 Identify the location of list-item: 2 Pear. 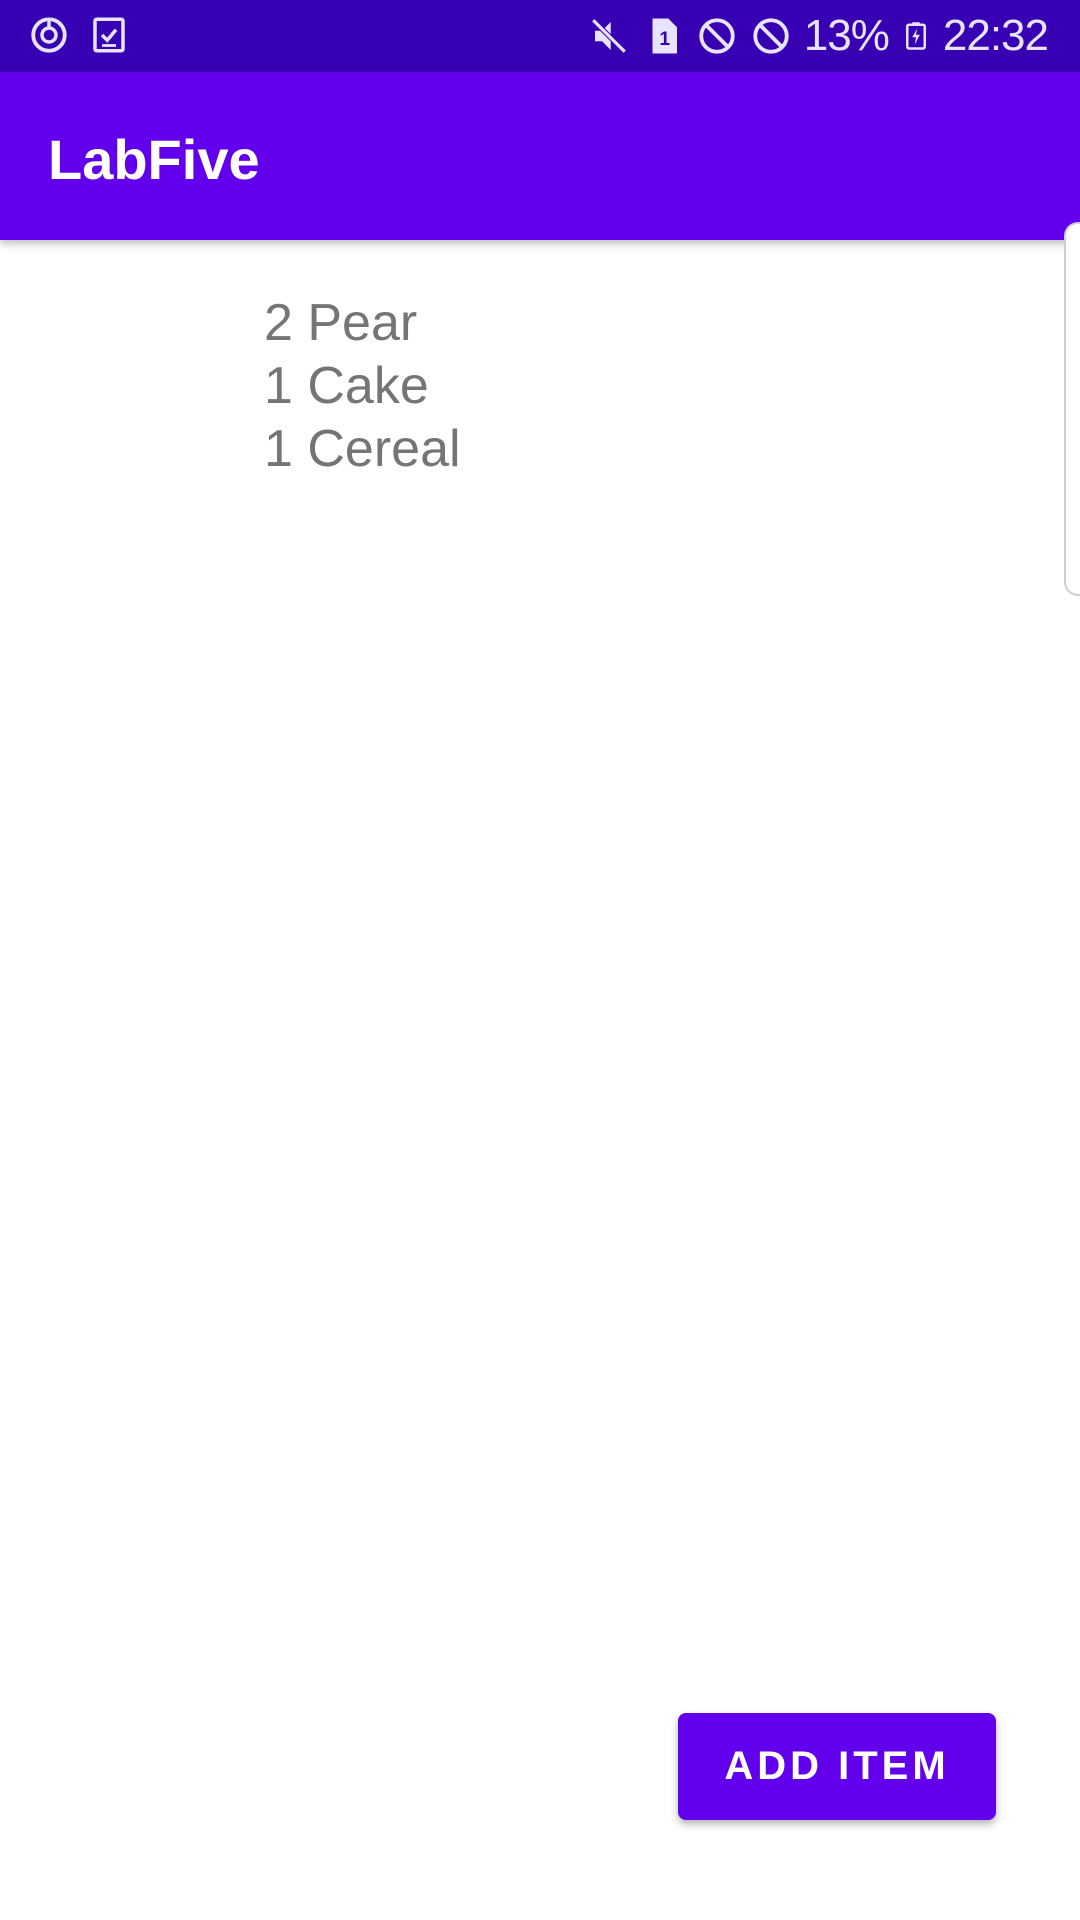
(341, 323).